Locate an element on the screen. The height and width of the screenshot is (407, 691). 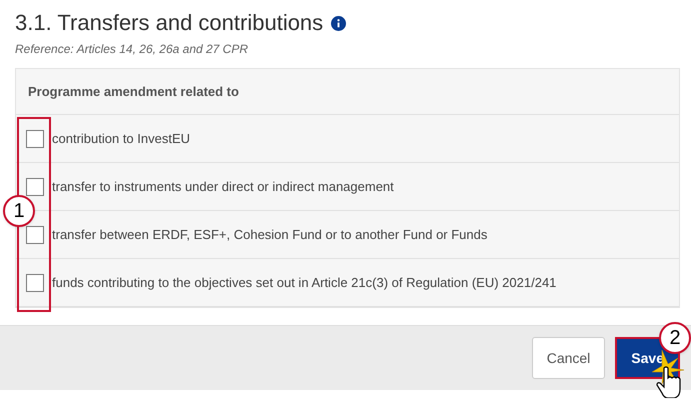
callout-badge: 1 is located at coordinates (19, 211).